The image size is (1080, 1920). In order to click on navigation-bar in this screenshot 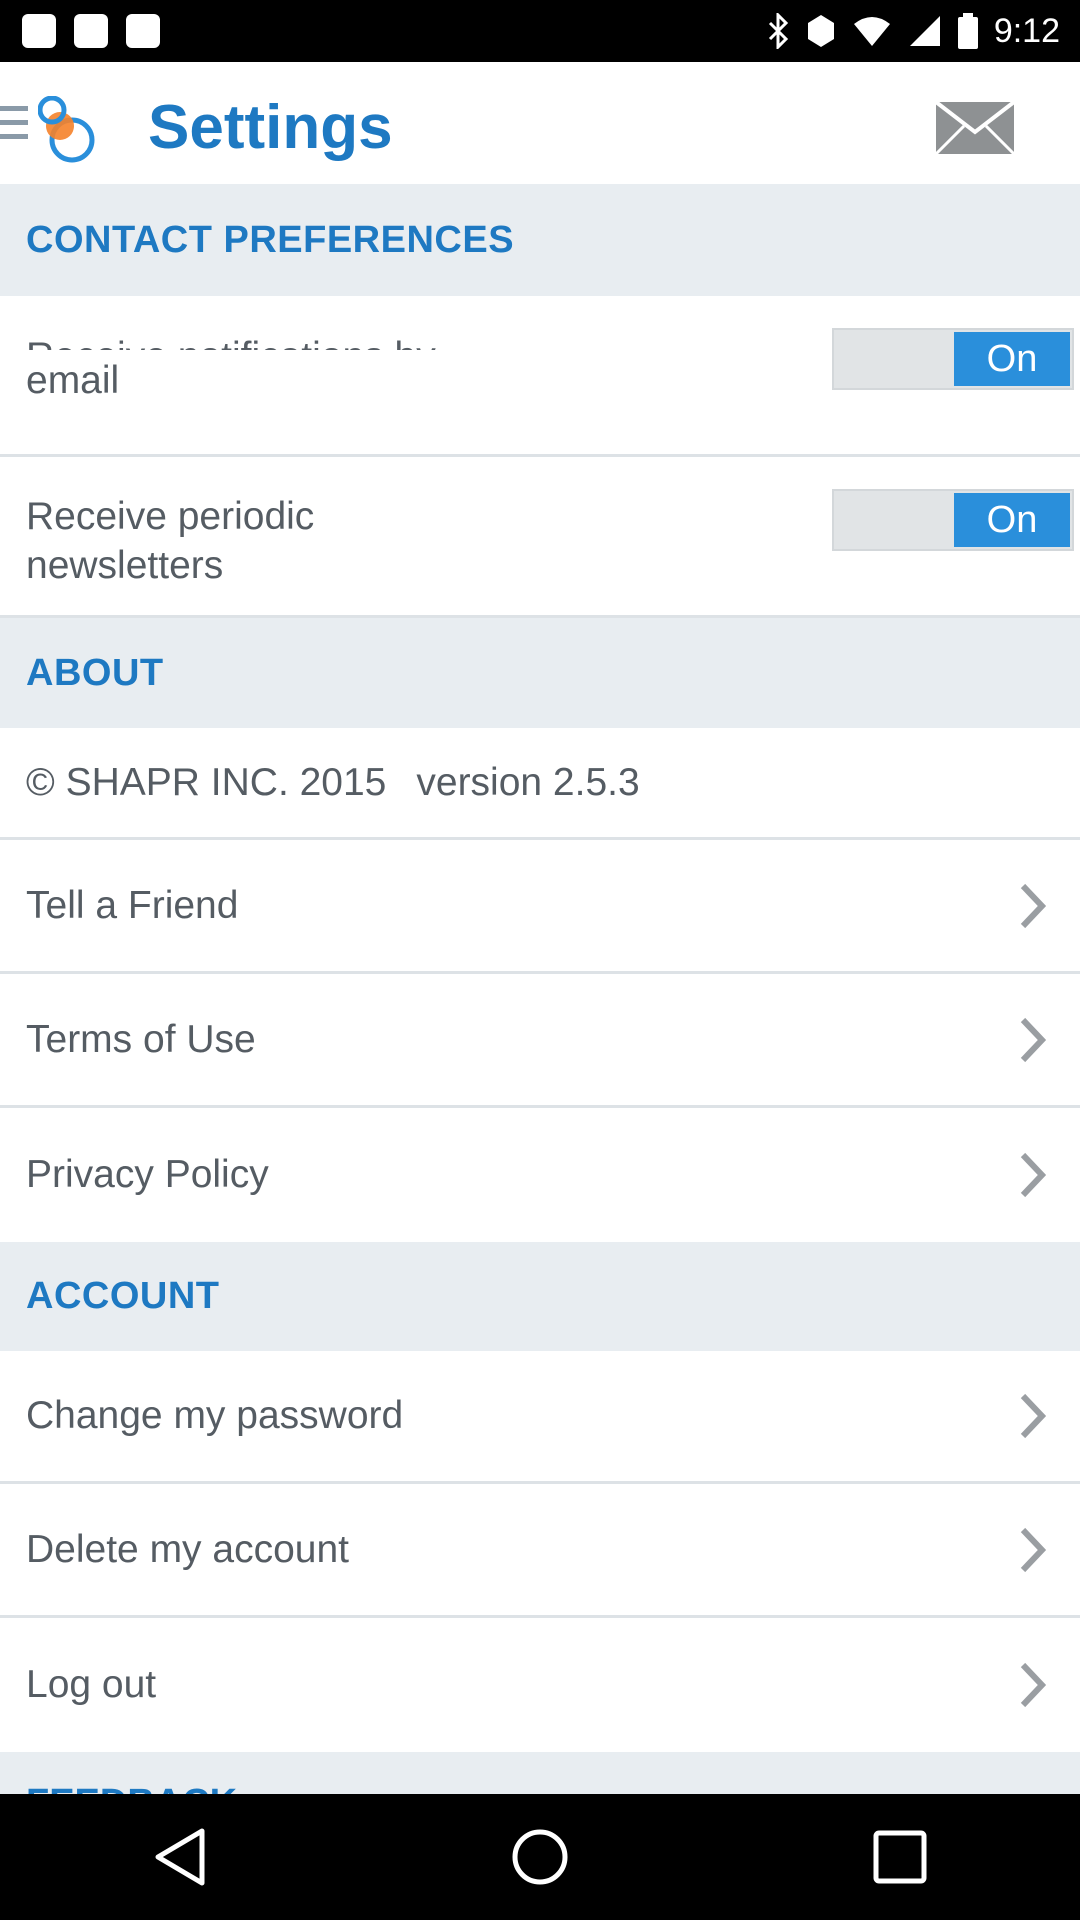, I will do `click(540, 1857)`.